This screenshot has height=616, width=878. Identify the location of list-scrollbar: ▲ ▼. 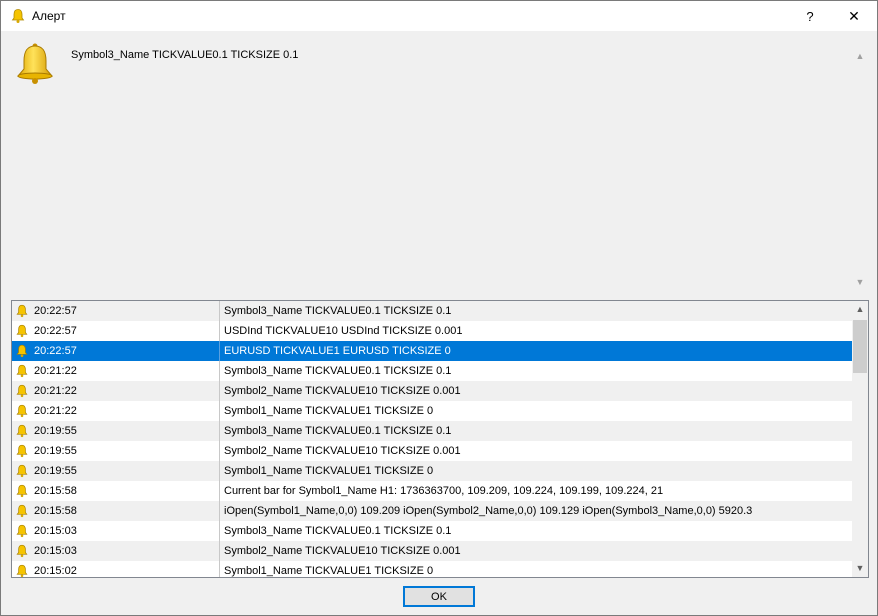
(860, 439).